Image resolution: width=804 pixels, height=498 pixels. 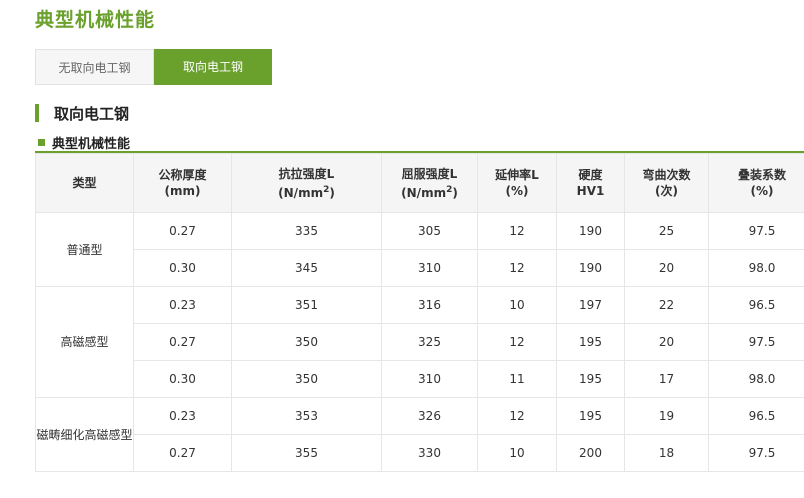 I want to click on table-cell: 305, so click(x=429, y=231).